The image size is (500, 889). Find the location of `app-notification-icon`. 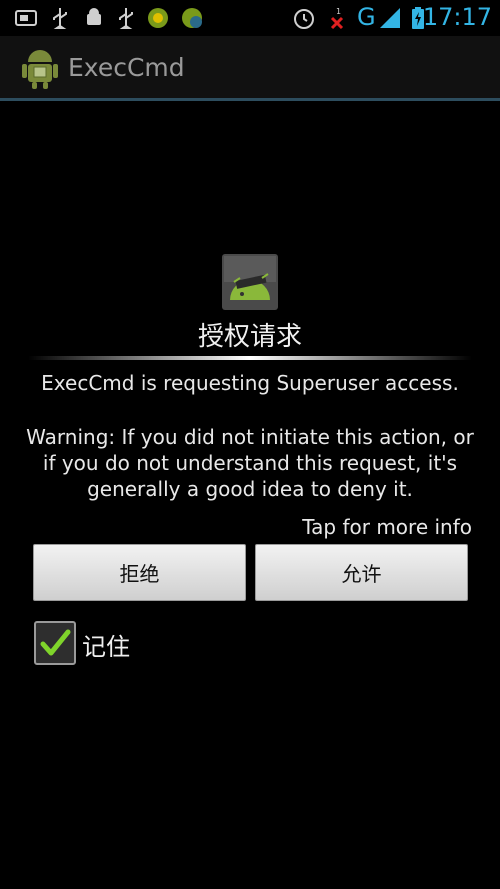

app-notification-icon is located at coordinates (158, 18).